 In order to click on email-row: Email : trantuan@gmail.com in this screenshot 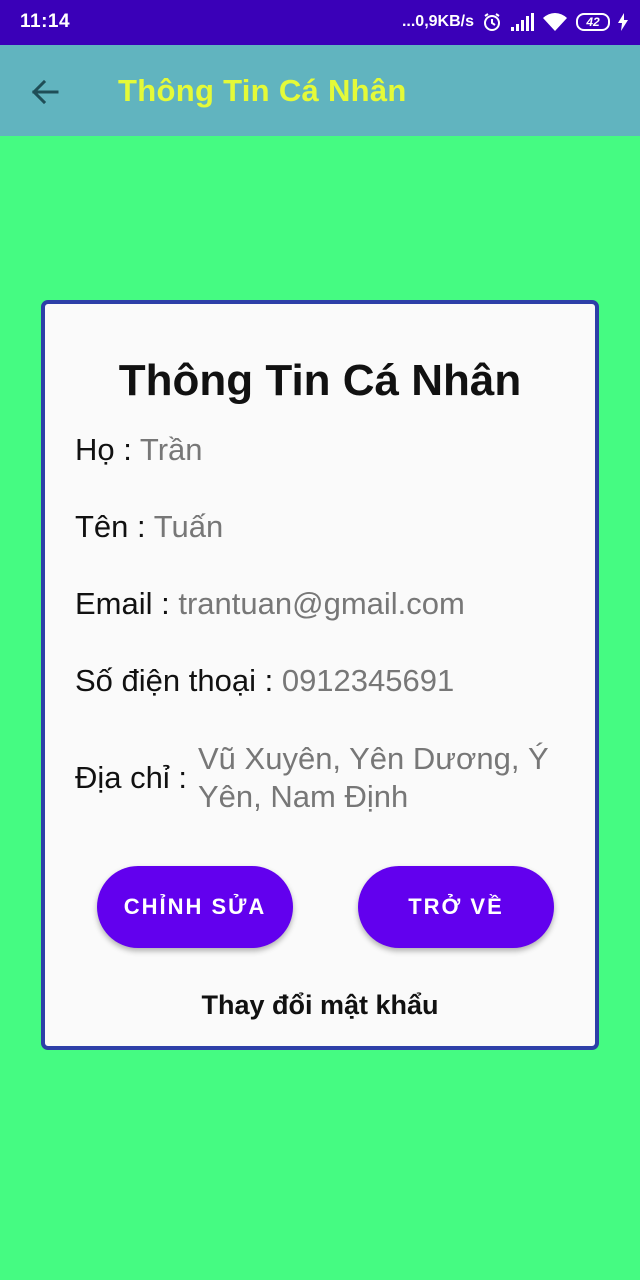, I will do `click(270, 604)`.